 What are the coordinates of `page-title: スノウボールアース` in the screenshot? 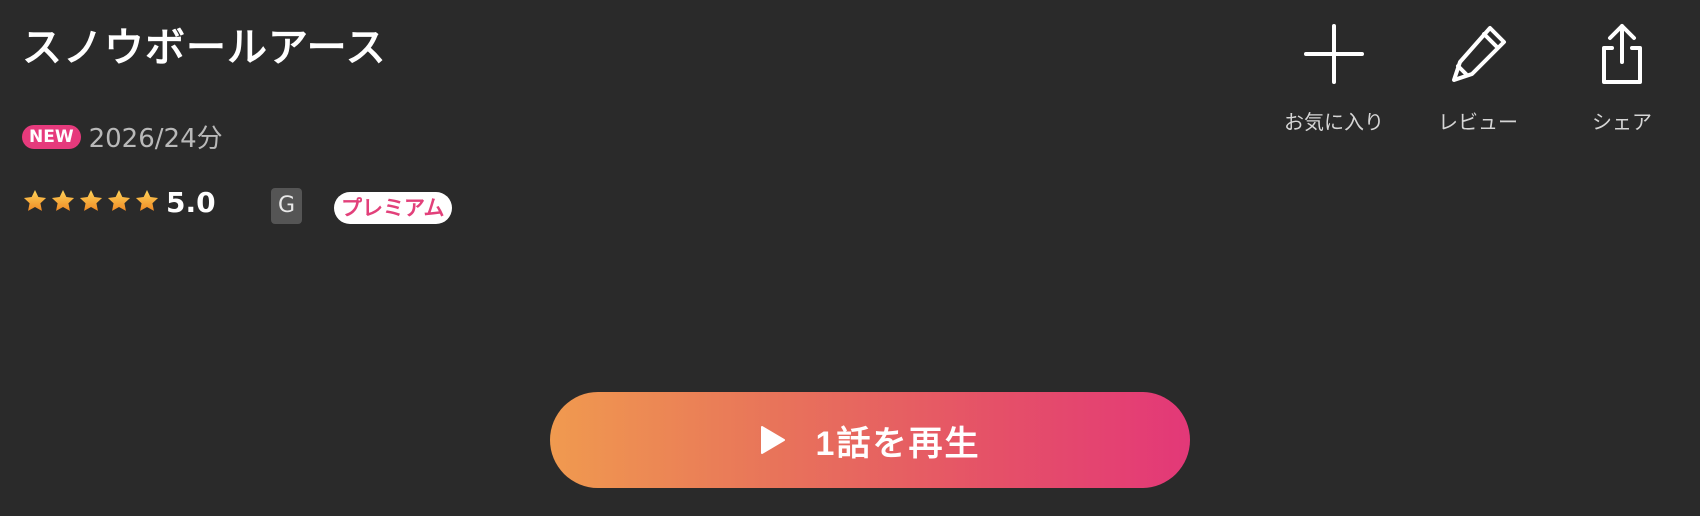 It's located at (204, 48).